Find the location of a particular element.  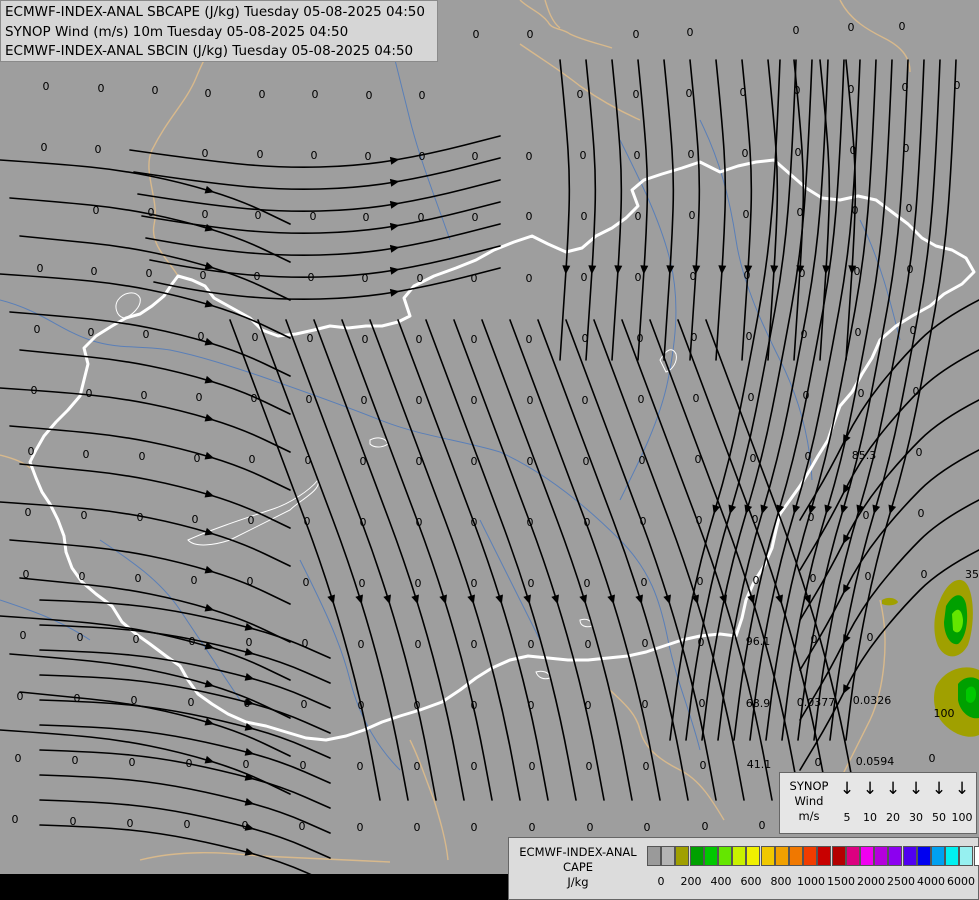

wind-legend-title: SYNOP Wind m/s is located at coordinates (809, 801).